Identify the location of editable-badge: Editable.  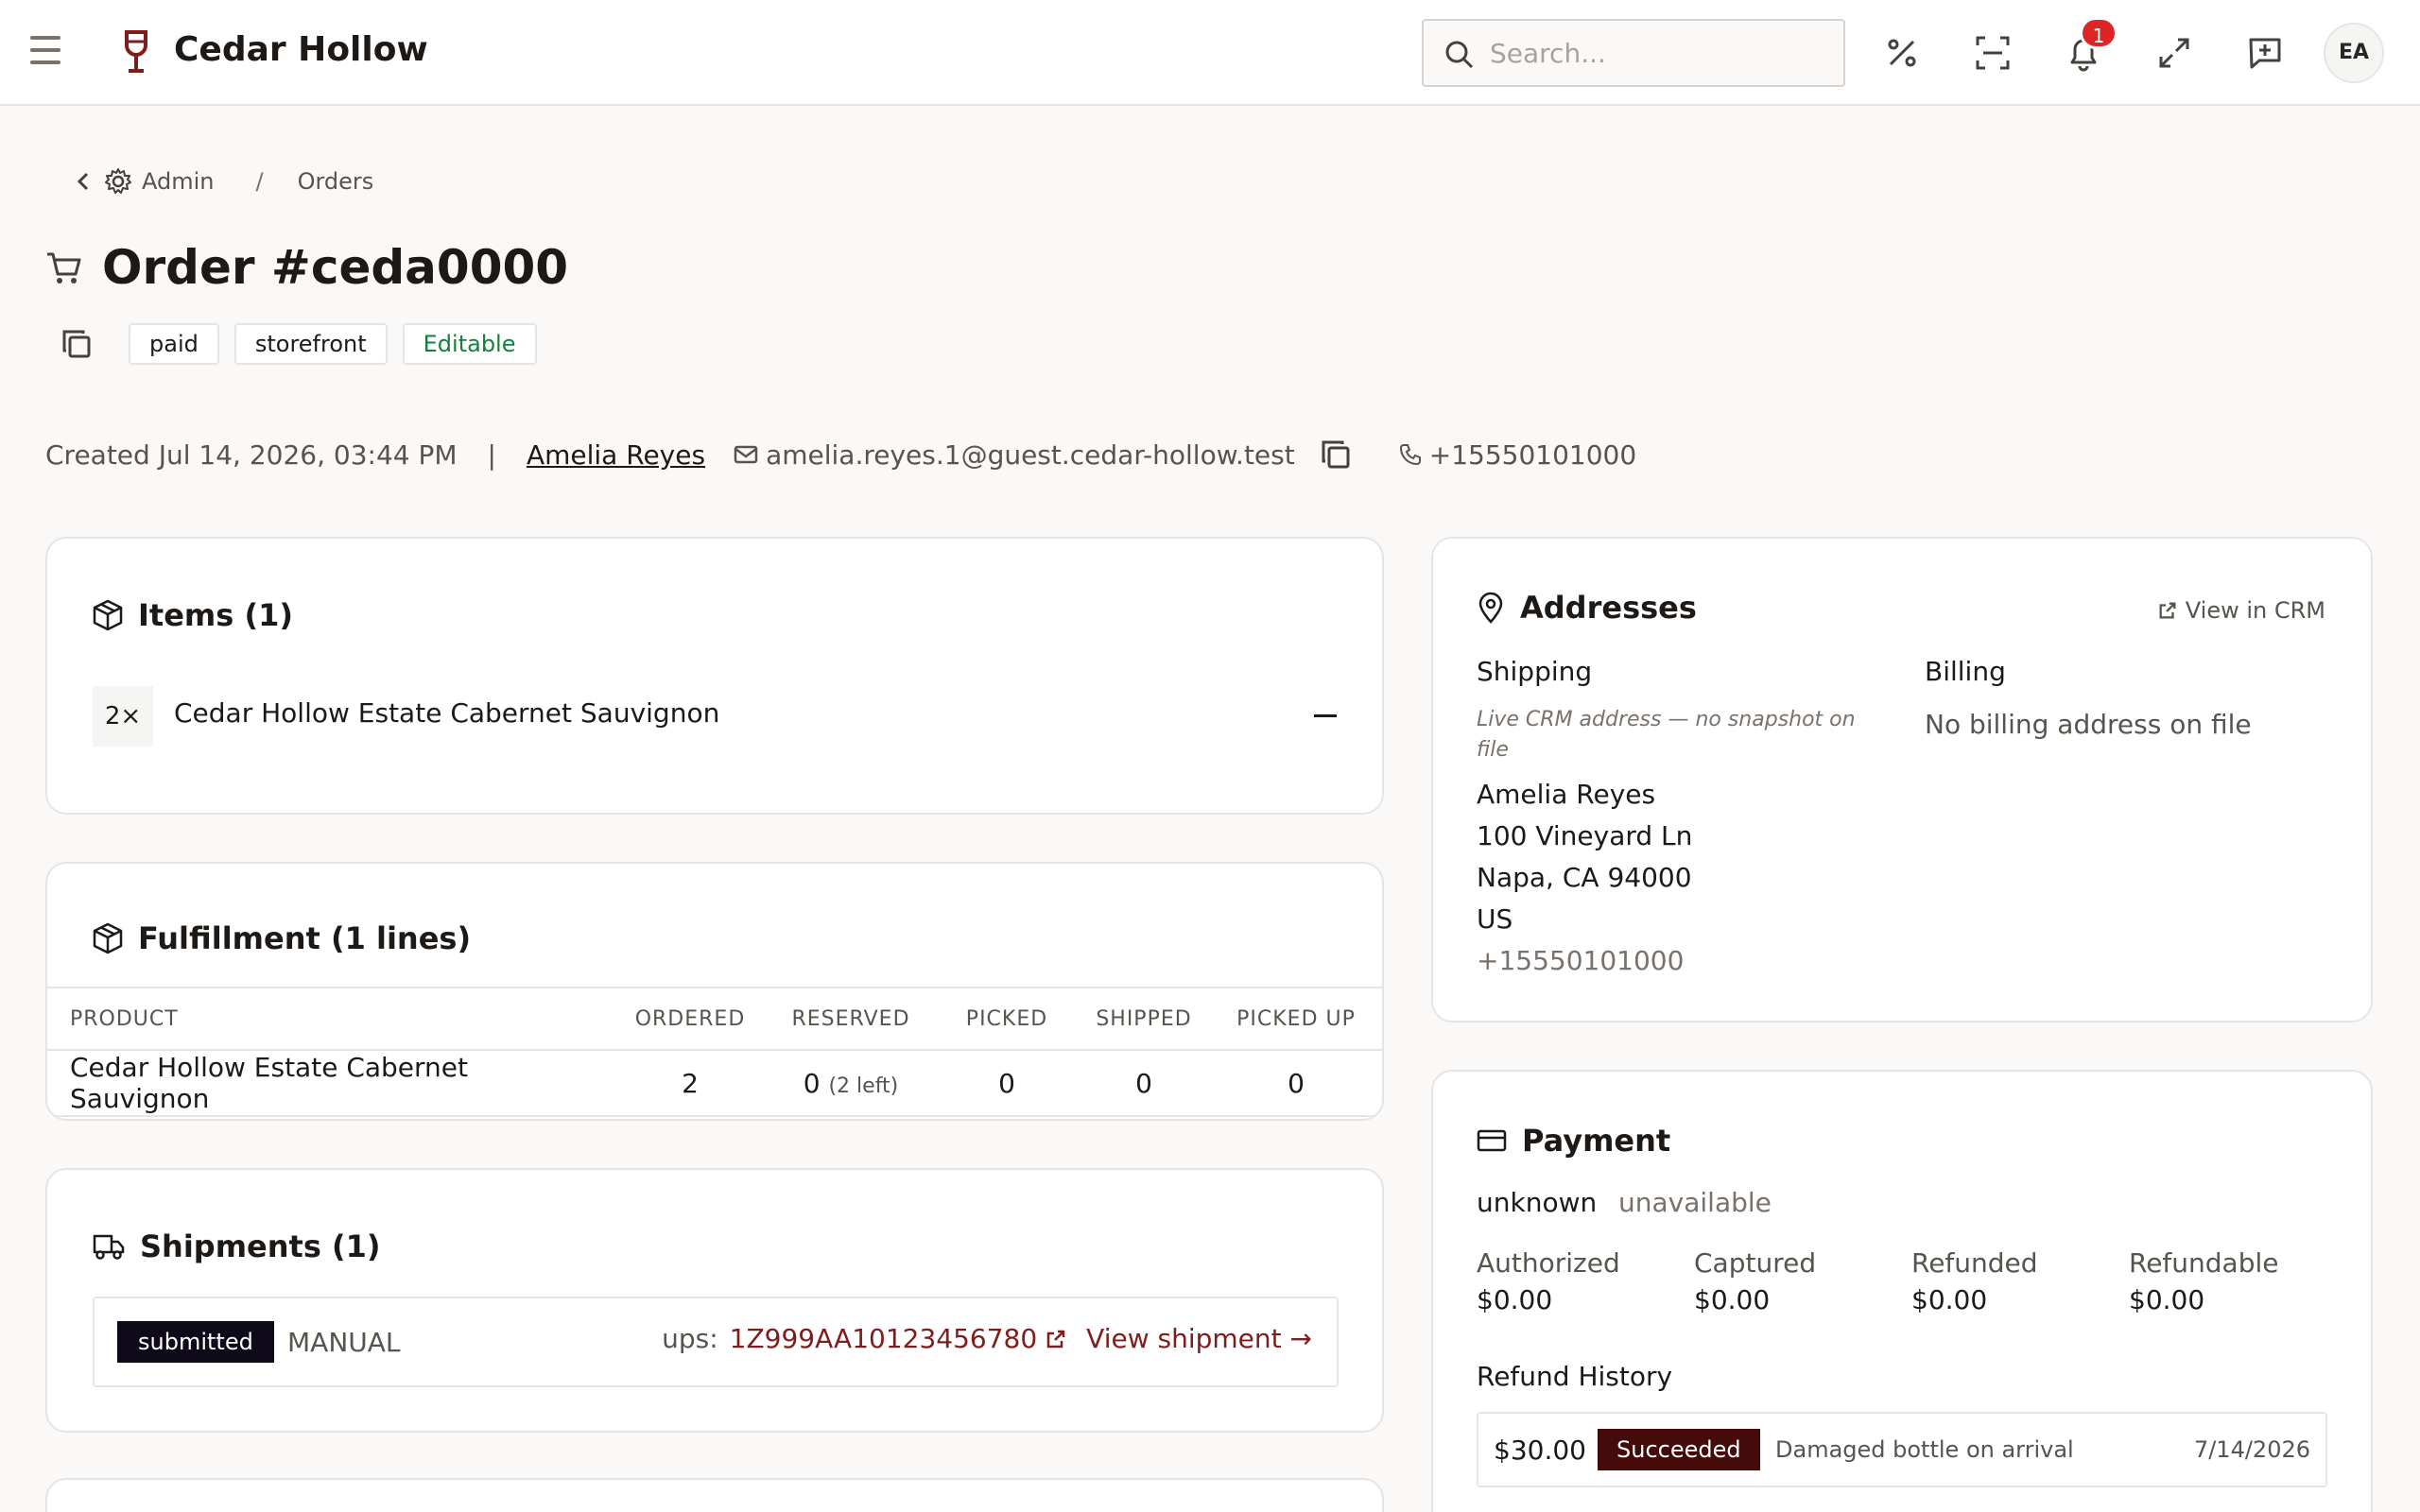
(469, 344).